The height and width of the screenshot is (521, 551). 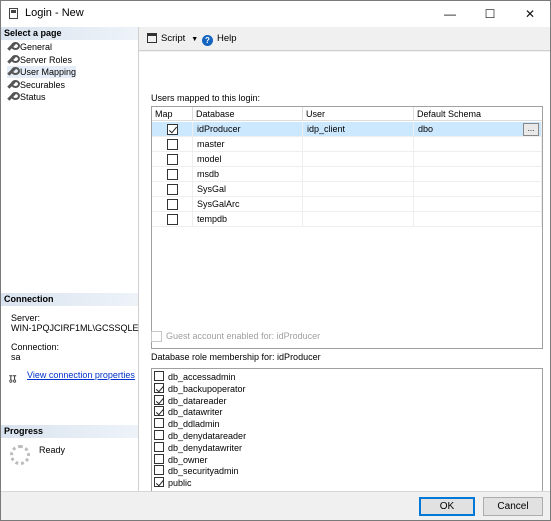 What do you see at coordinates (342, 377) in the screenshot?
I see `role-item: db_accessadmin` at bounding box center [342, 377].